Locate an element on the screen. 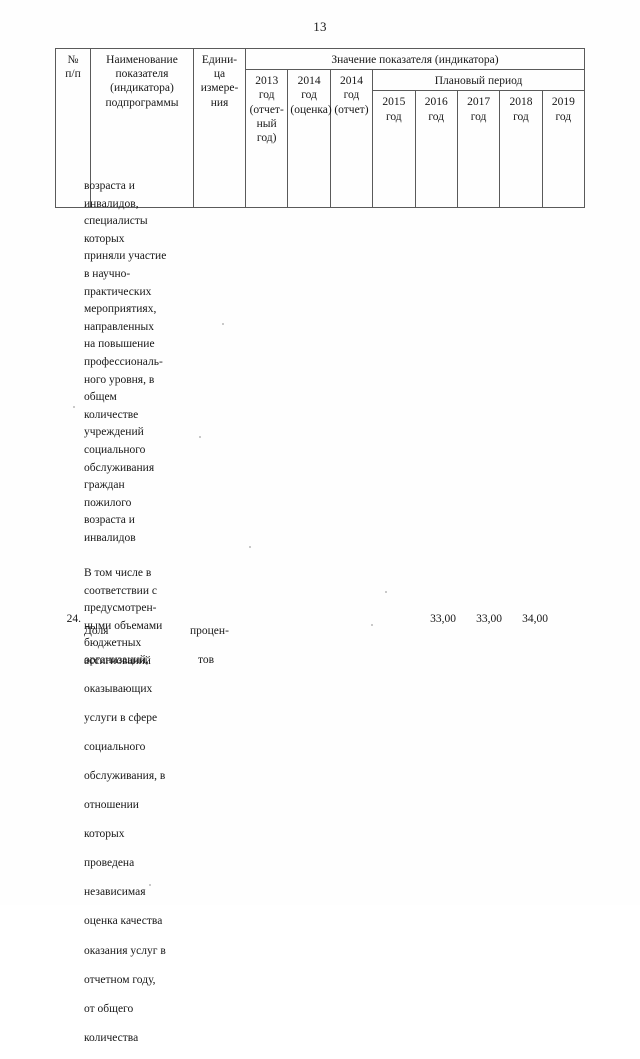 This screenshot has height=1059, width=640. header-2013-line3: (отчет- is located at coordinates (266, 109).